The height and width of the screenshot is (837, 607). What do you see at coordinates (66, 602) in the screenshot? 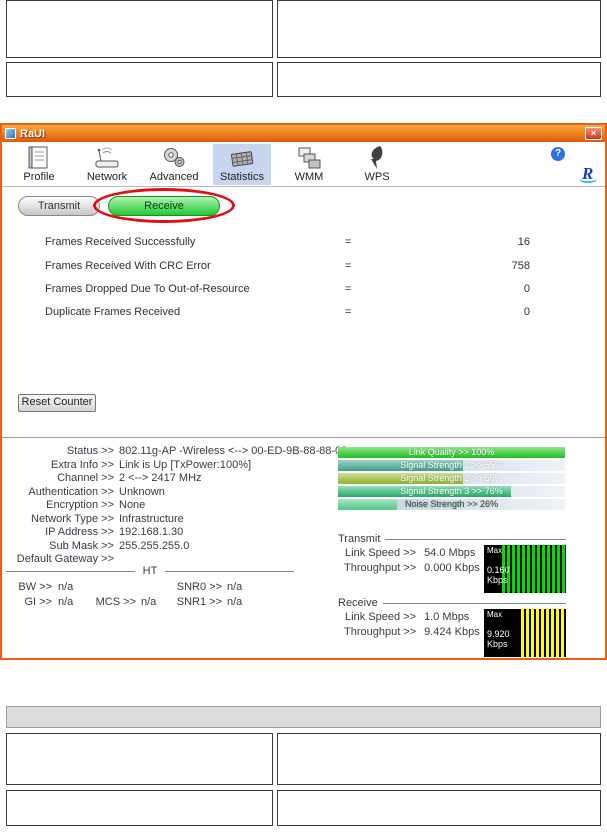
I see `gi-value: n/a` at bounding box center [66, 602].